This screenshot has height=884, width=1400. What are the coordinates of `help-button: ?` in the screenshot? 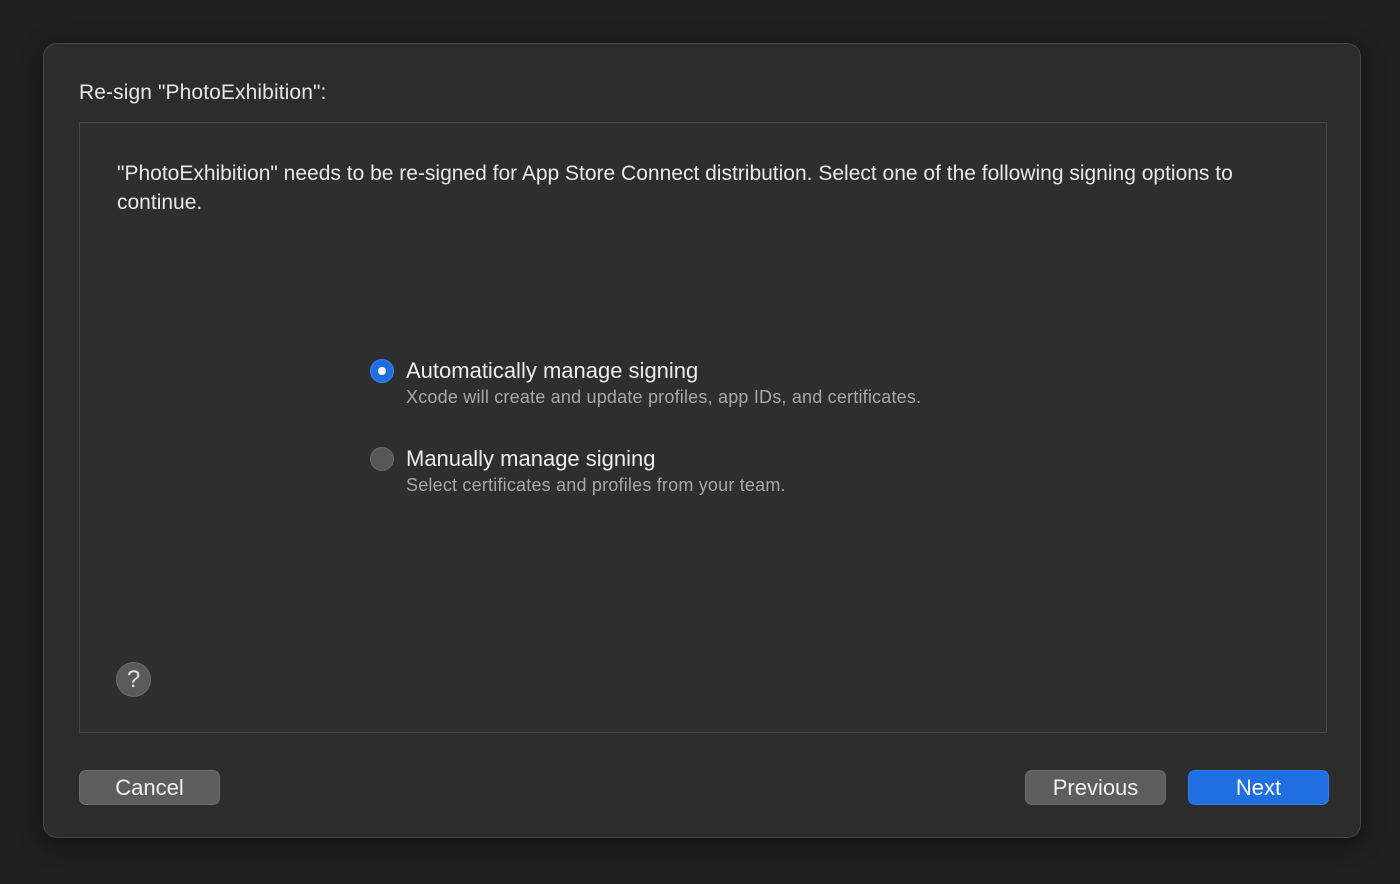 It's located at (133, 679).